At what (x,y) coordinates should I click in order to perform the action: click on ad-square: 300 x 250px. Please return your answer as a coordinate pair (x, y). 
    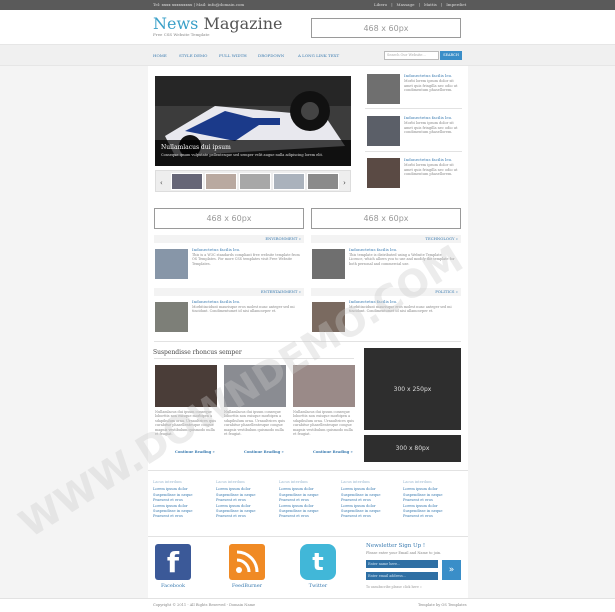
    Looking at the image, I should click on (412, 389).